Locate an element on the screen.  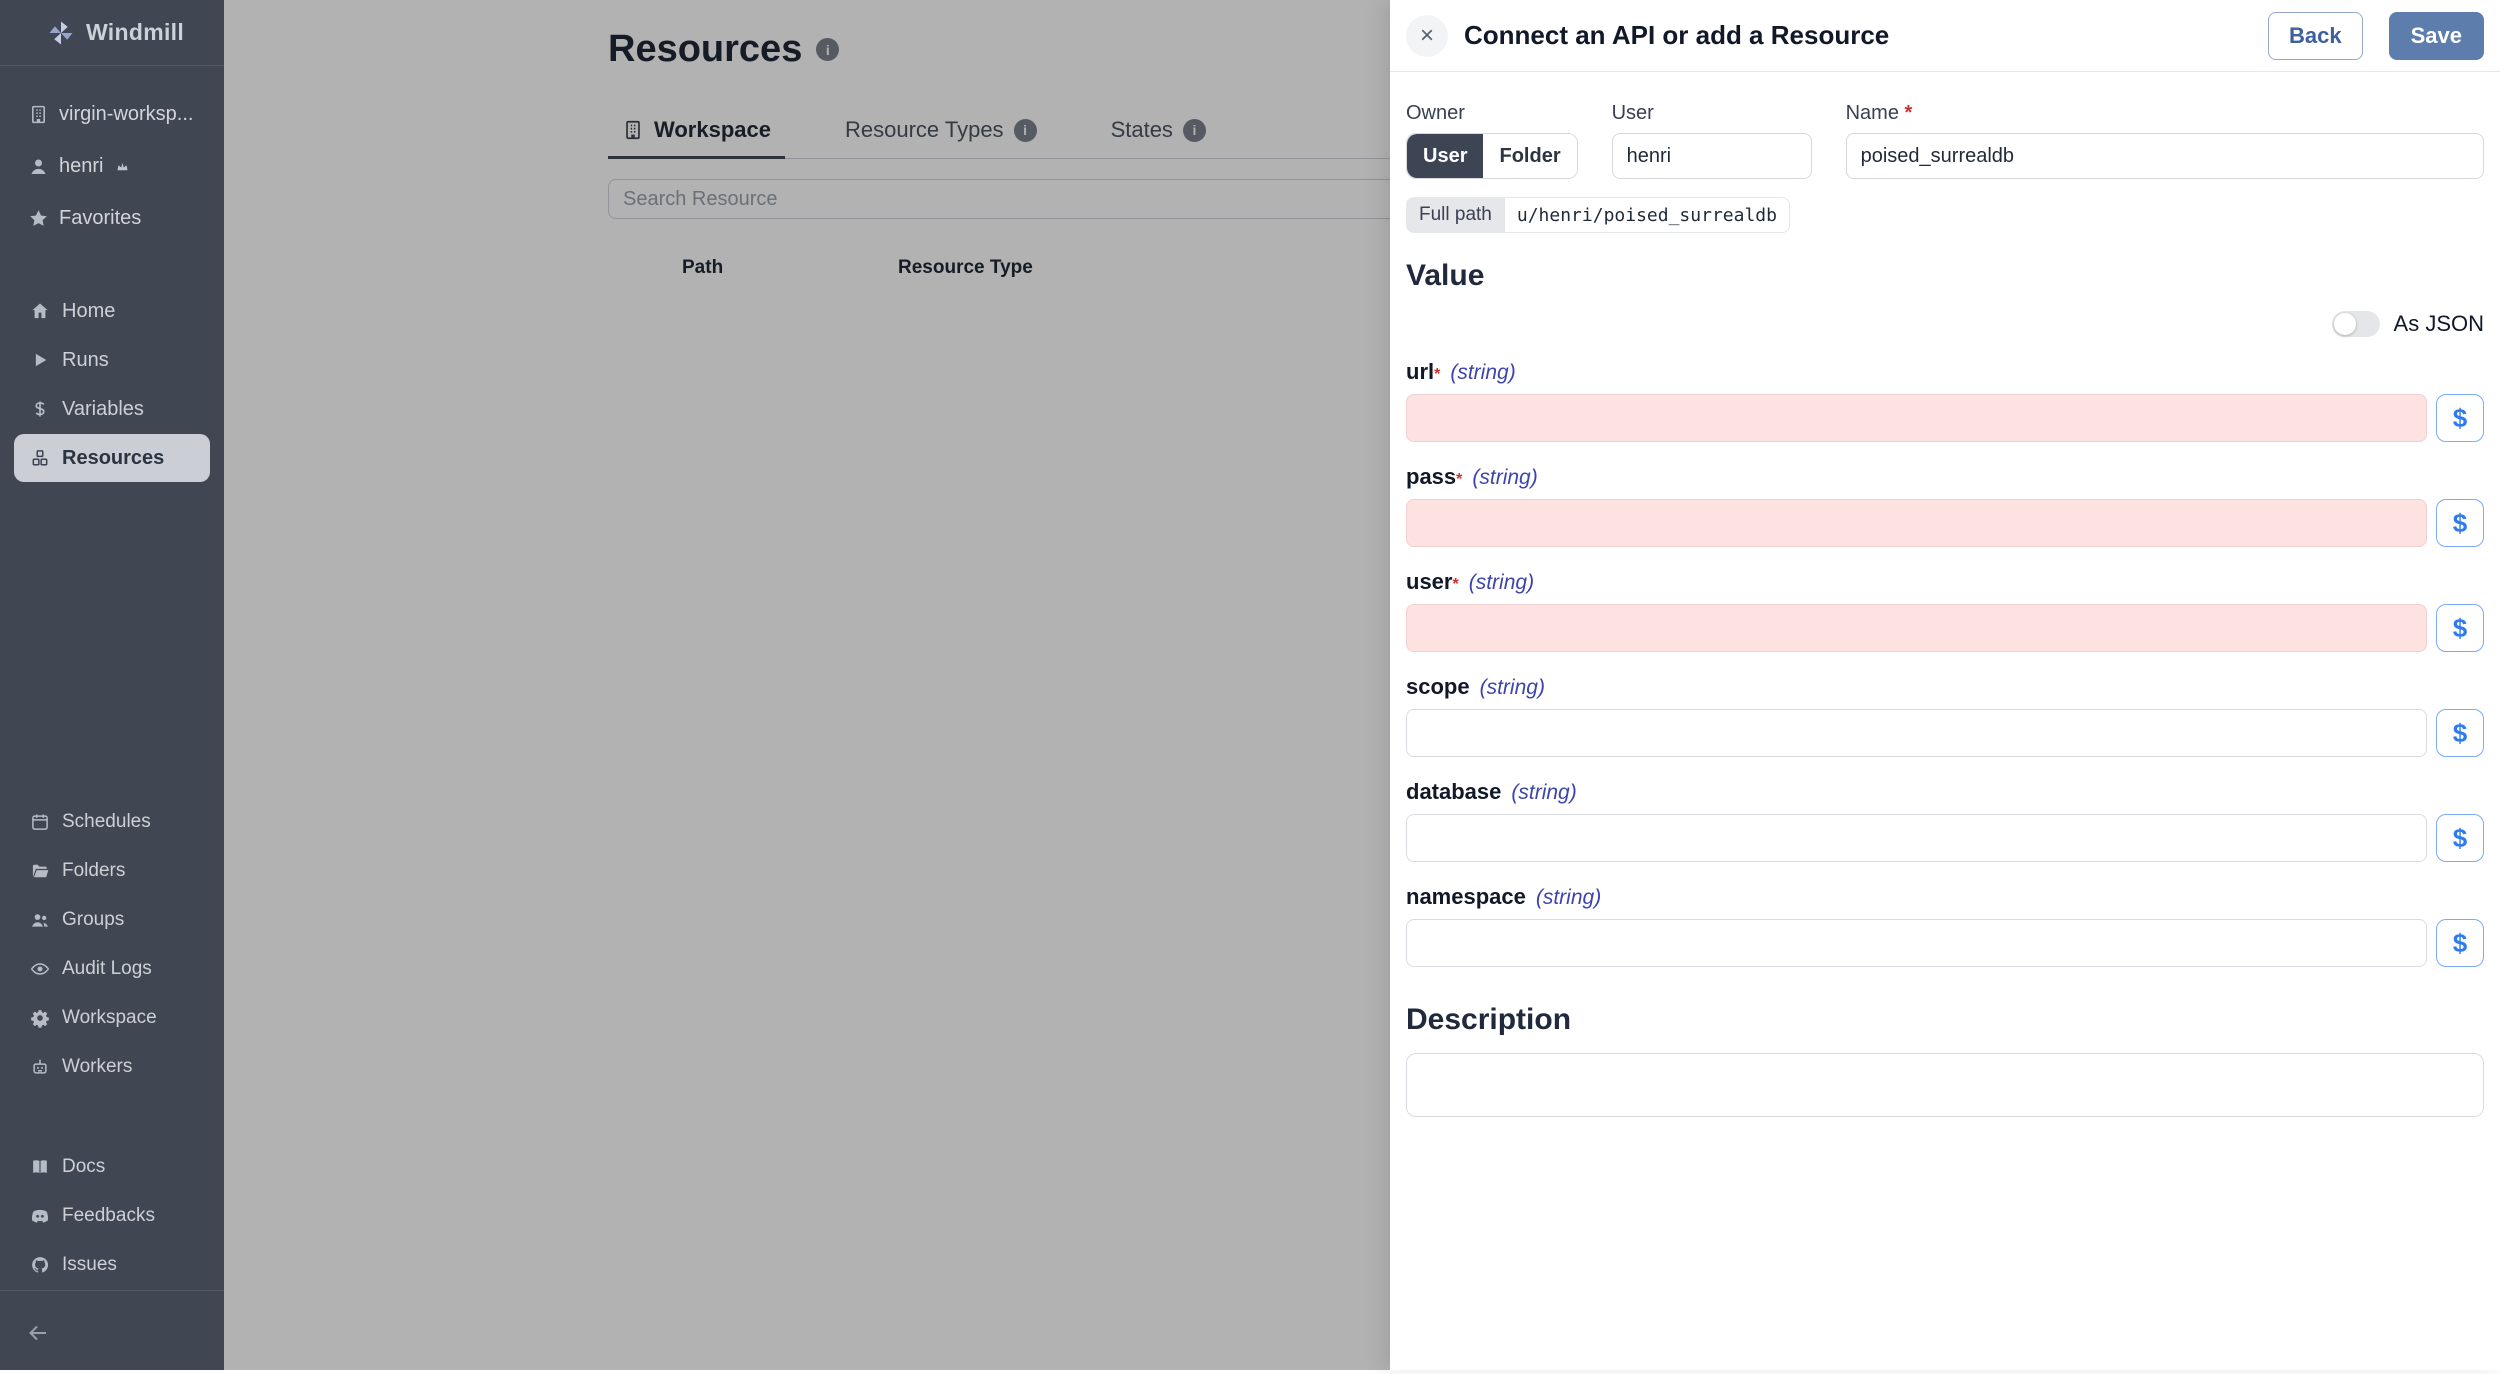
close-button: × is located at coordinates (1427, 35).